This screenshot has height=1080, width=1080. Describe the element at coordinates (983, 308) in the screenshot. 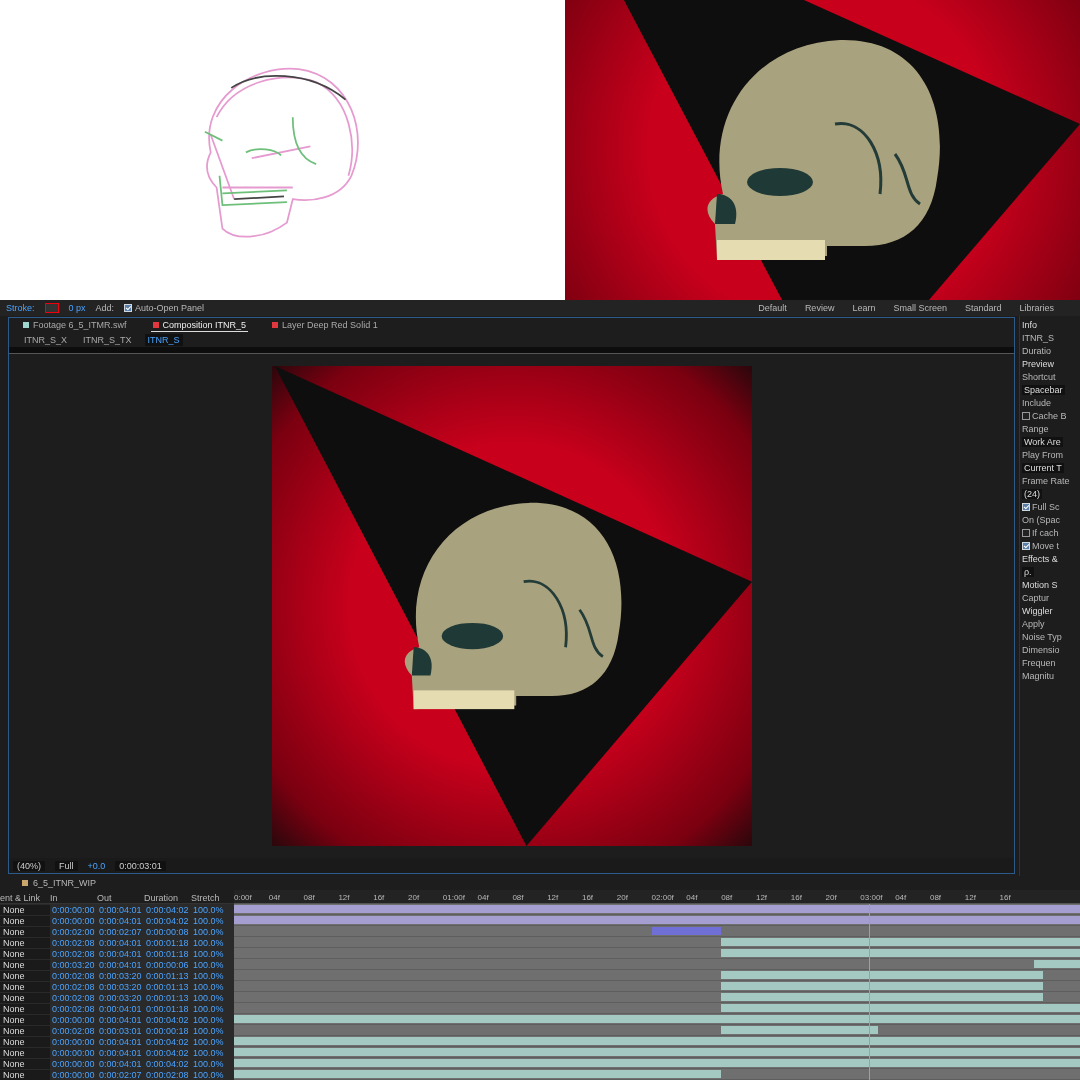

I see `workspace-tab: Standard` at that location.